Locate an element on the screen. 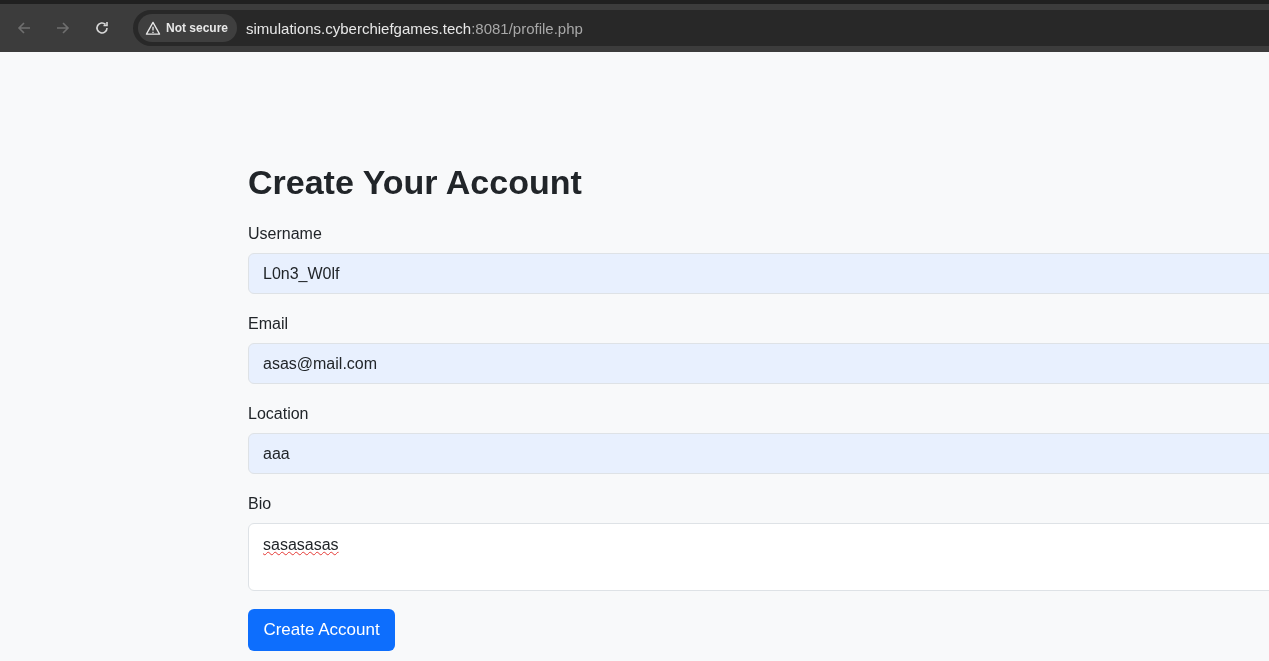 The height and width of the screenshot is (661, 1269). url-text: simulations.cyberchiefgames.tech:8081/profile.php is located at coordinates (414, 28).